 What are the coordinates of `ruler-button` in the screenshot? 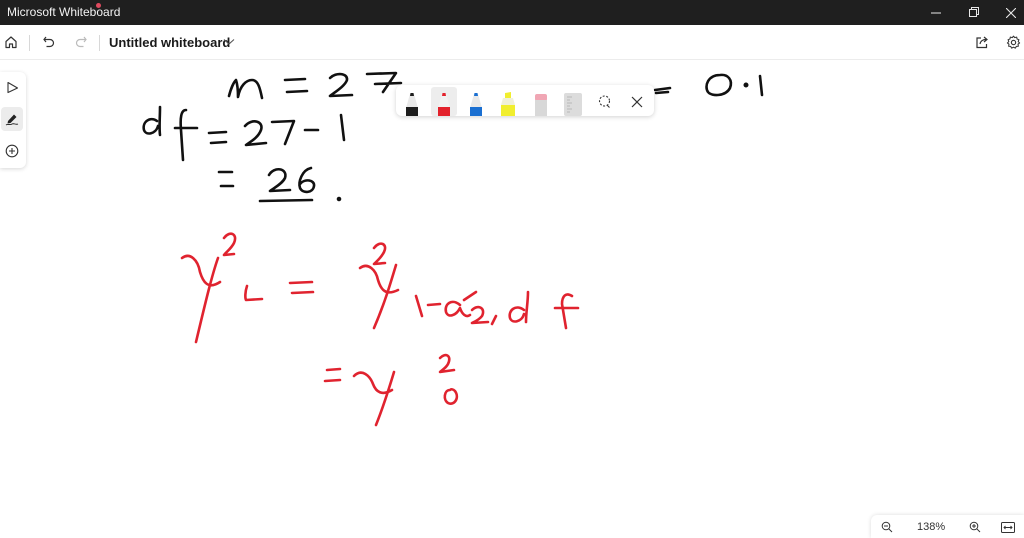 It's located at (573, 101).